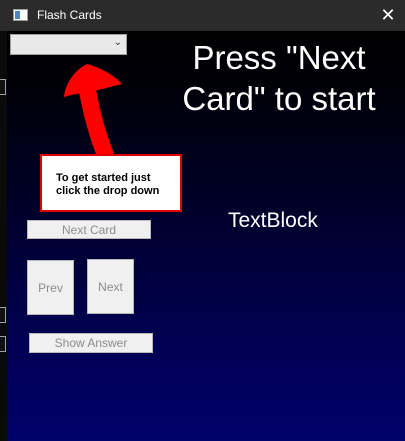  I want to click on instruction-callout: To get started just click the drop down, so click(111, 183).